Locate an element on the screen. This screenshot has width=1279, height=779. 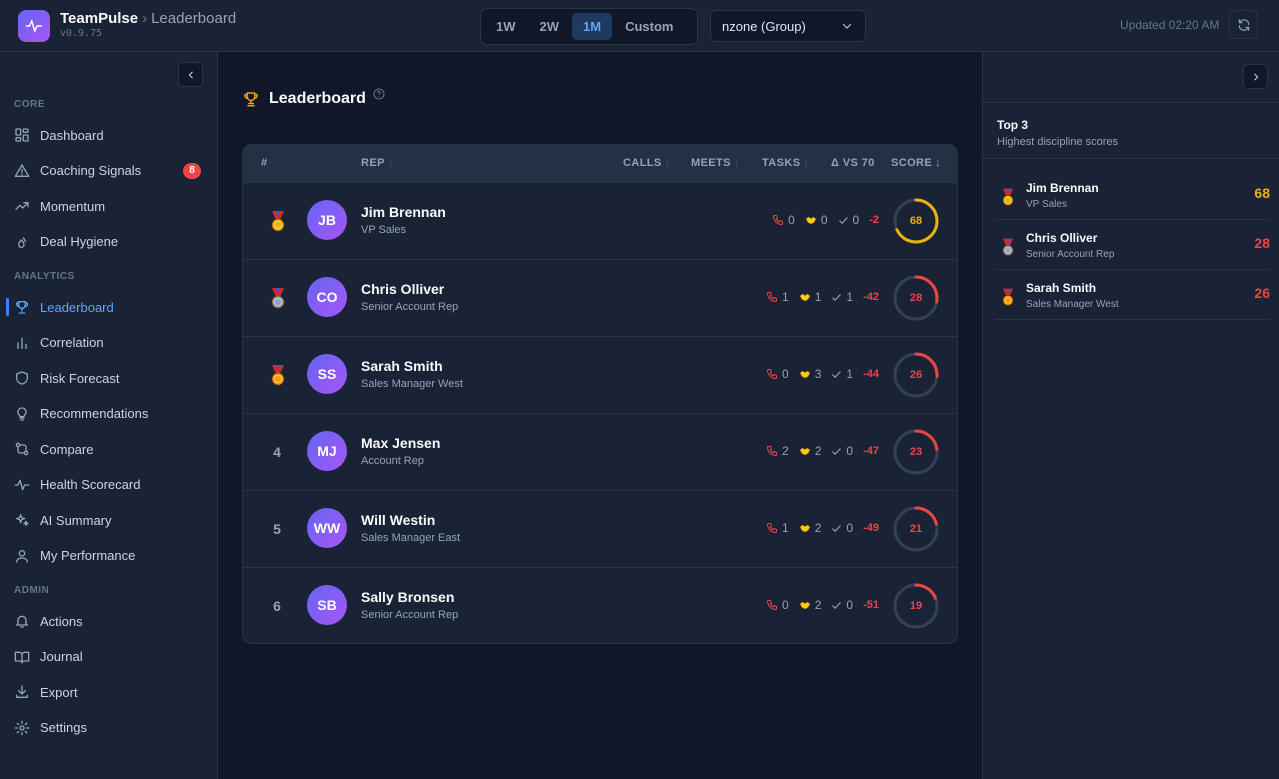
app-version: v0.9.75 is located at coordinates (81, 33).